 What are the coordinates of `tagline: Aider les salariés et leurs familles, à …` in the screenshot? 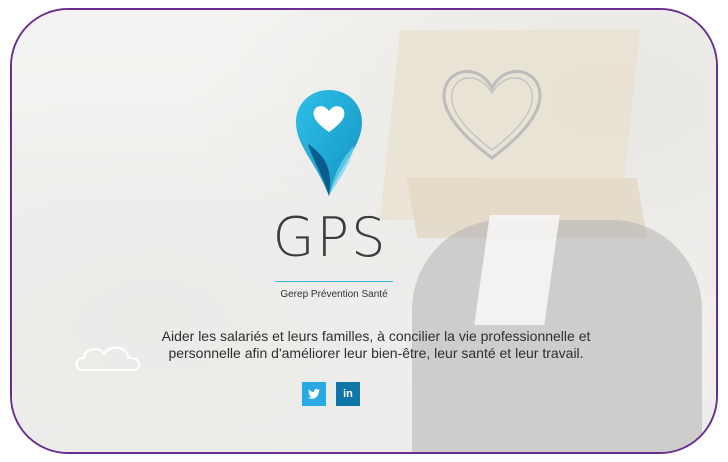 It's located at (376, 345).